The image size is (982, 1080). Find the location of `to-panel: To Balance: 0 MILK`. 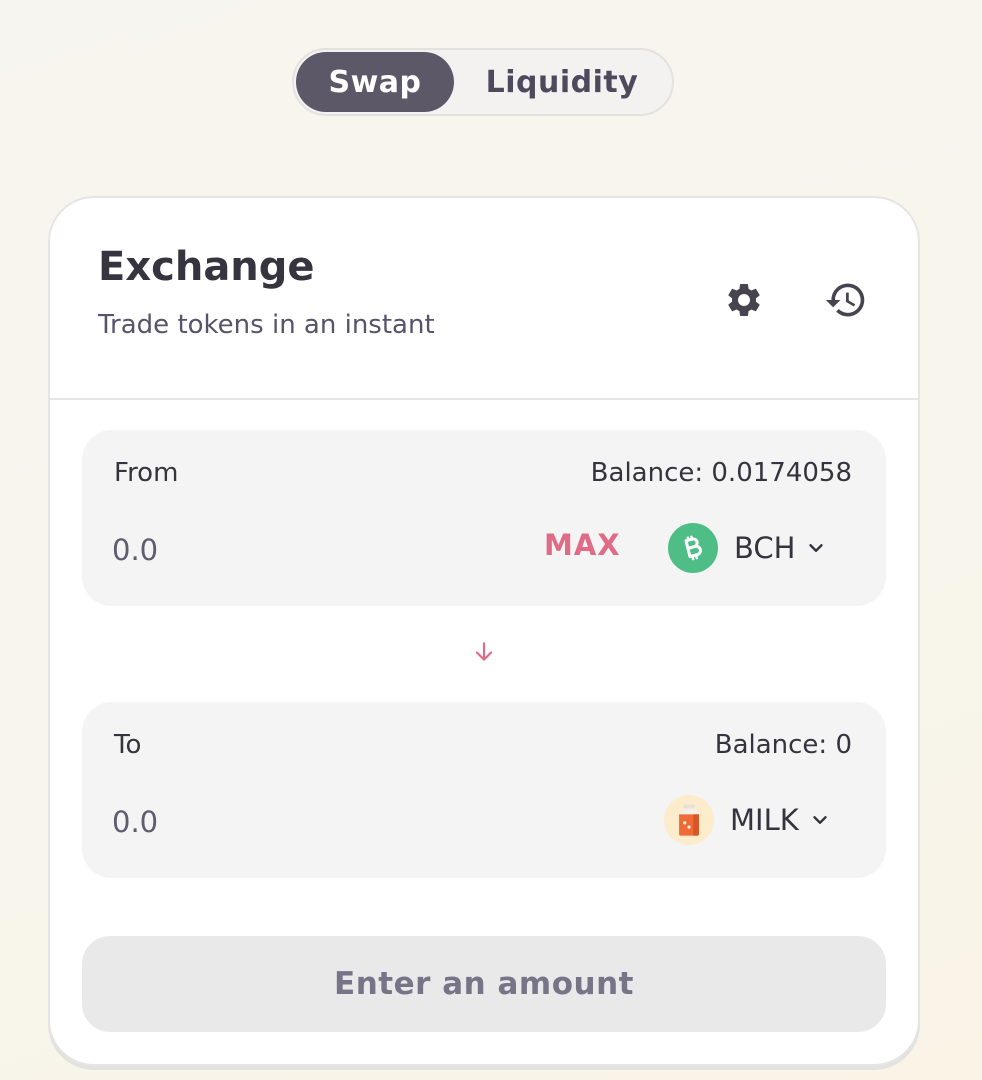

to-panel: To Balance: 0 MILK is located at coordinates (484, 790).